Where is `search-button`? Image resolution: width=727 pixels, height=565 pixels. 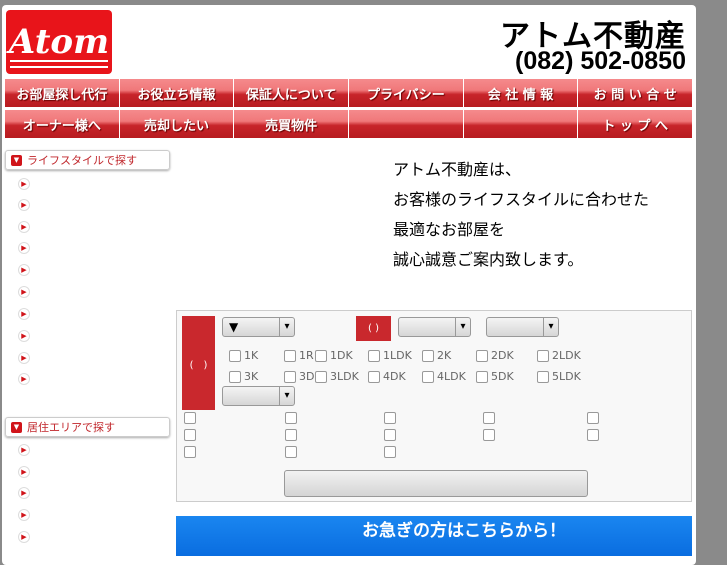 search-button is located at coordinates (436, 483).